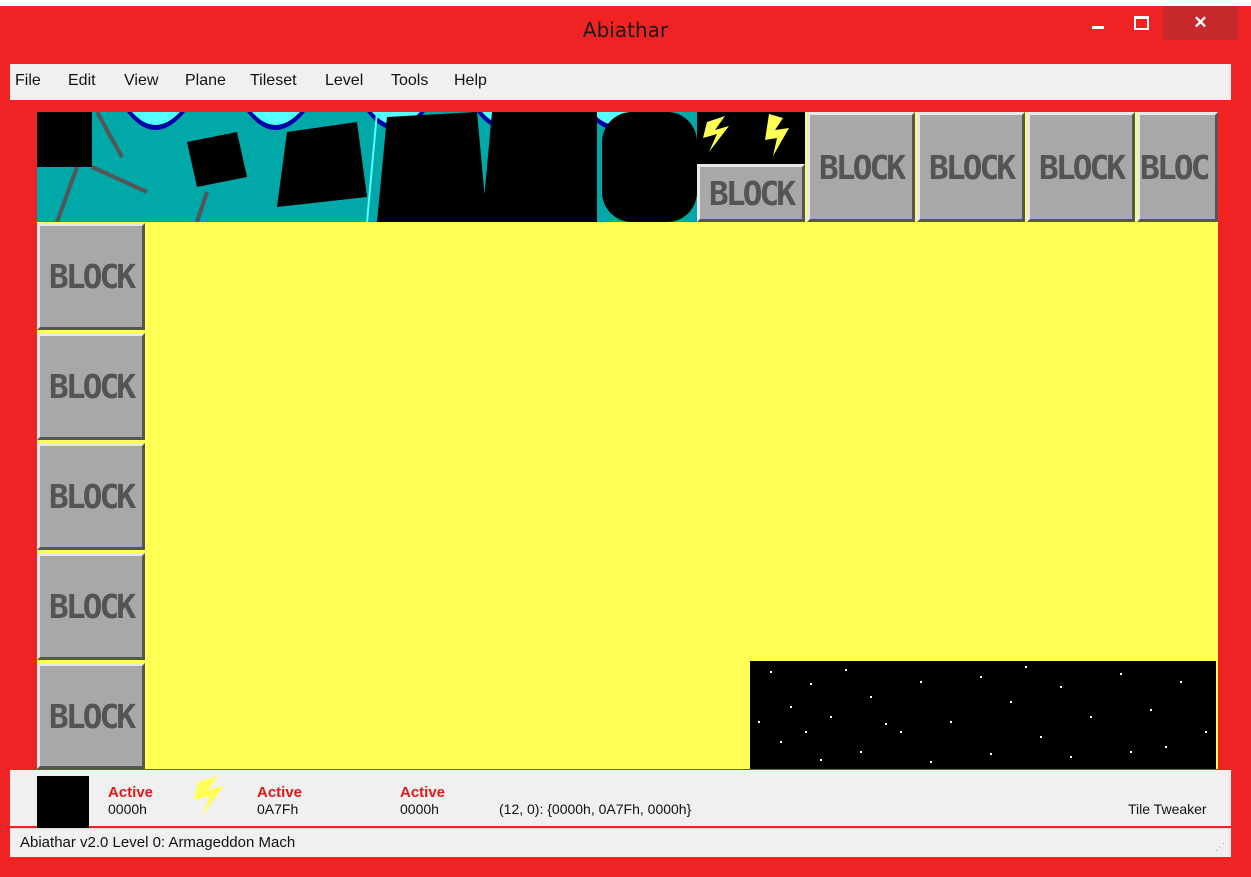  Describe the element at coordinates (278, 809) in the screenshot. I see `bg-tile-value: 0A7Fh` at that location.